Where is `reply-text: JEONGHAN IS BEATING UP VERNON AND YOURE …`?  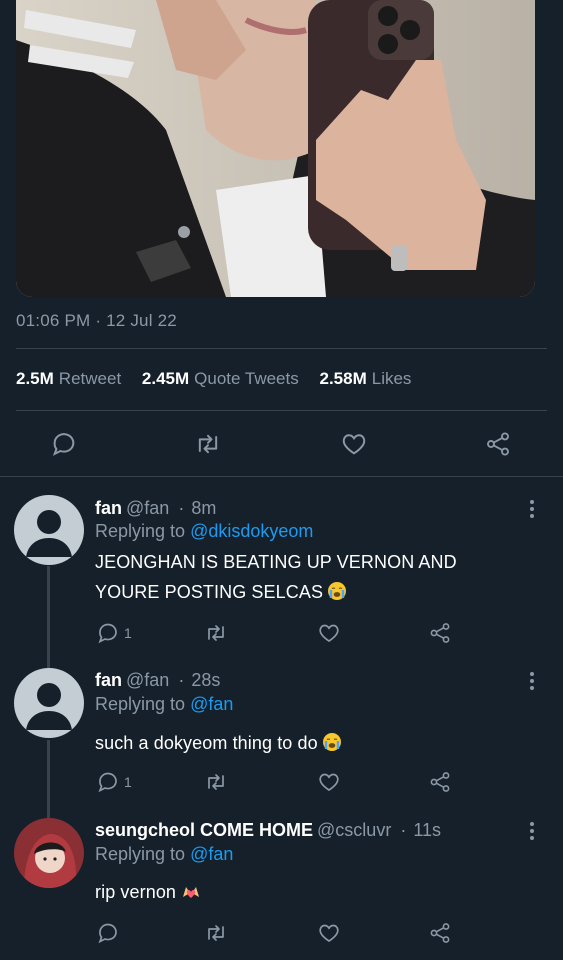 reply-text: JEONGHAN IS BEATING UP VERNON AND YOURE … is located at coordinates (310, 578).